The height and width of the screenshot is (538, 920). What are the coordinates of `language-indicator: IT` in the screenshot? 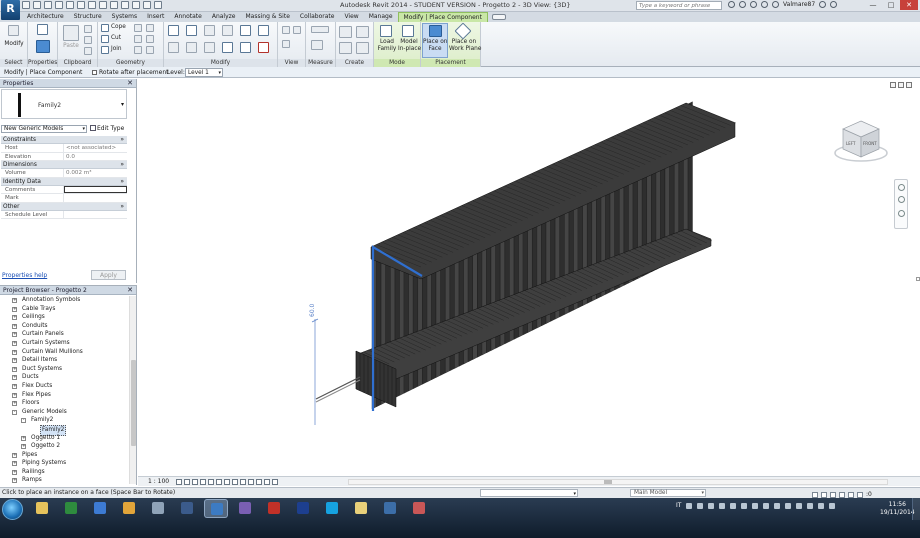 It's located at (678, 505).